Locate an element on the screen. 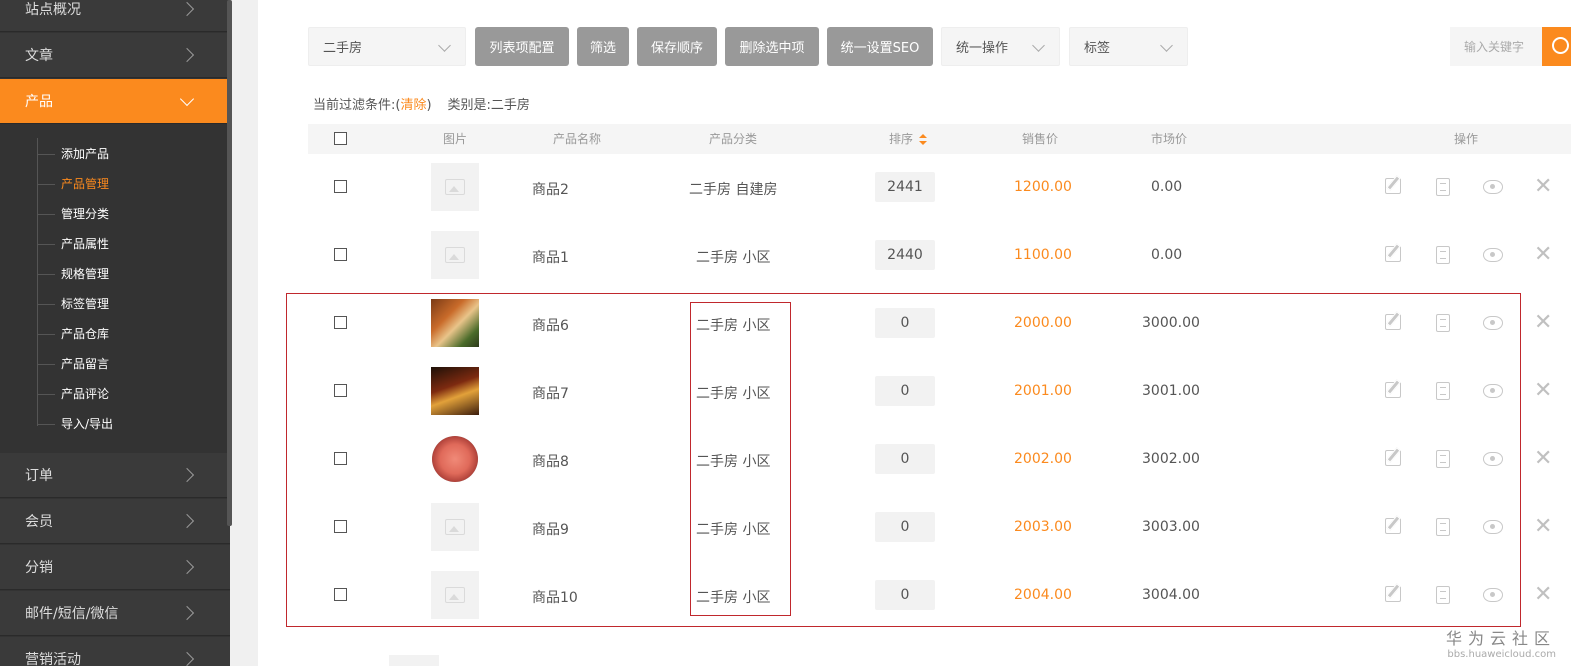  batch-operation-select: 统一操作 is located at coordinates (1000, 46).